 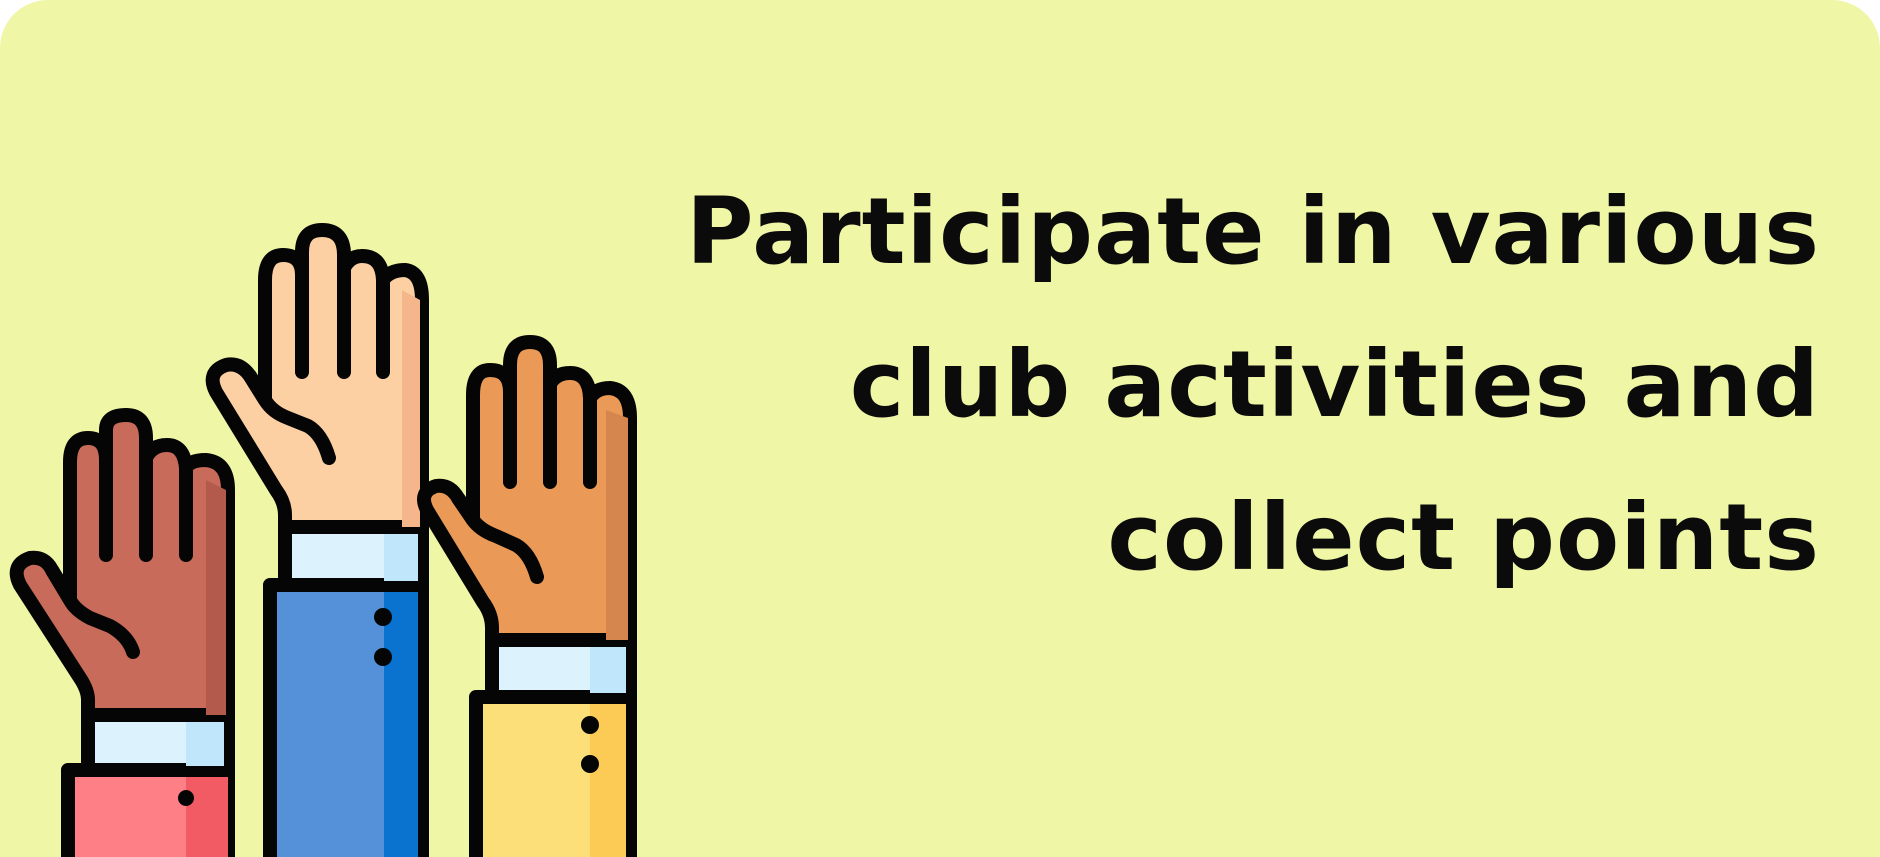 I want to click on right-raised-hand, so click(x=527, y=596).